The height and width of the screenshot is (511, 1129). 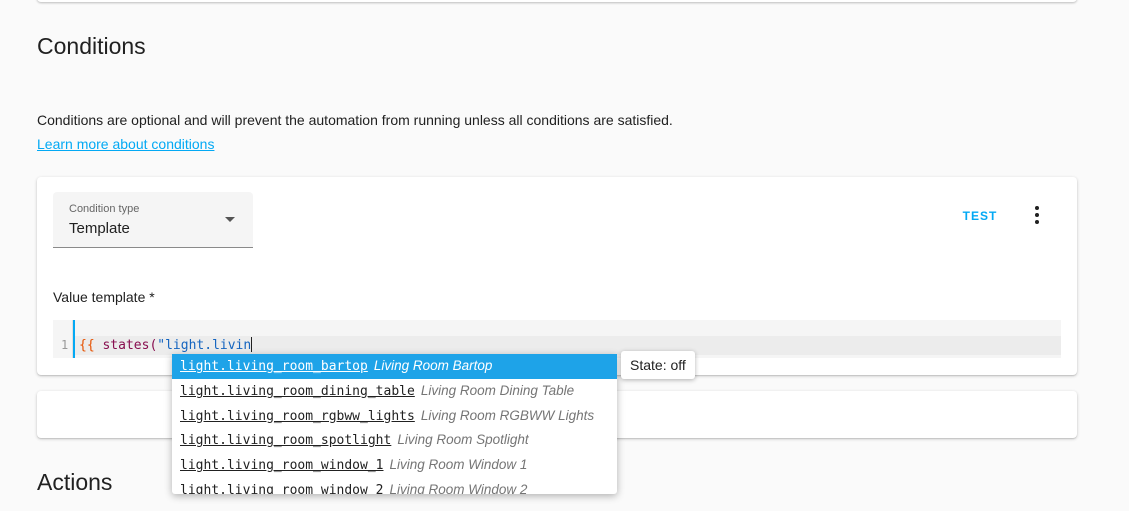 What do you see at coordinates (153, 220) in the screenshot?
I see `condition-type-select: Condition type Template` at bounding box center [153, 220].